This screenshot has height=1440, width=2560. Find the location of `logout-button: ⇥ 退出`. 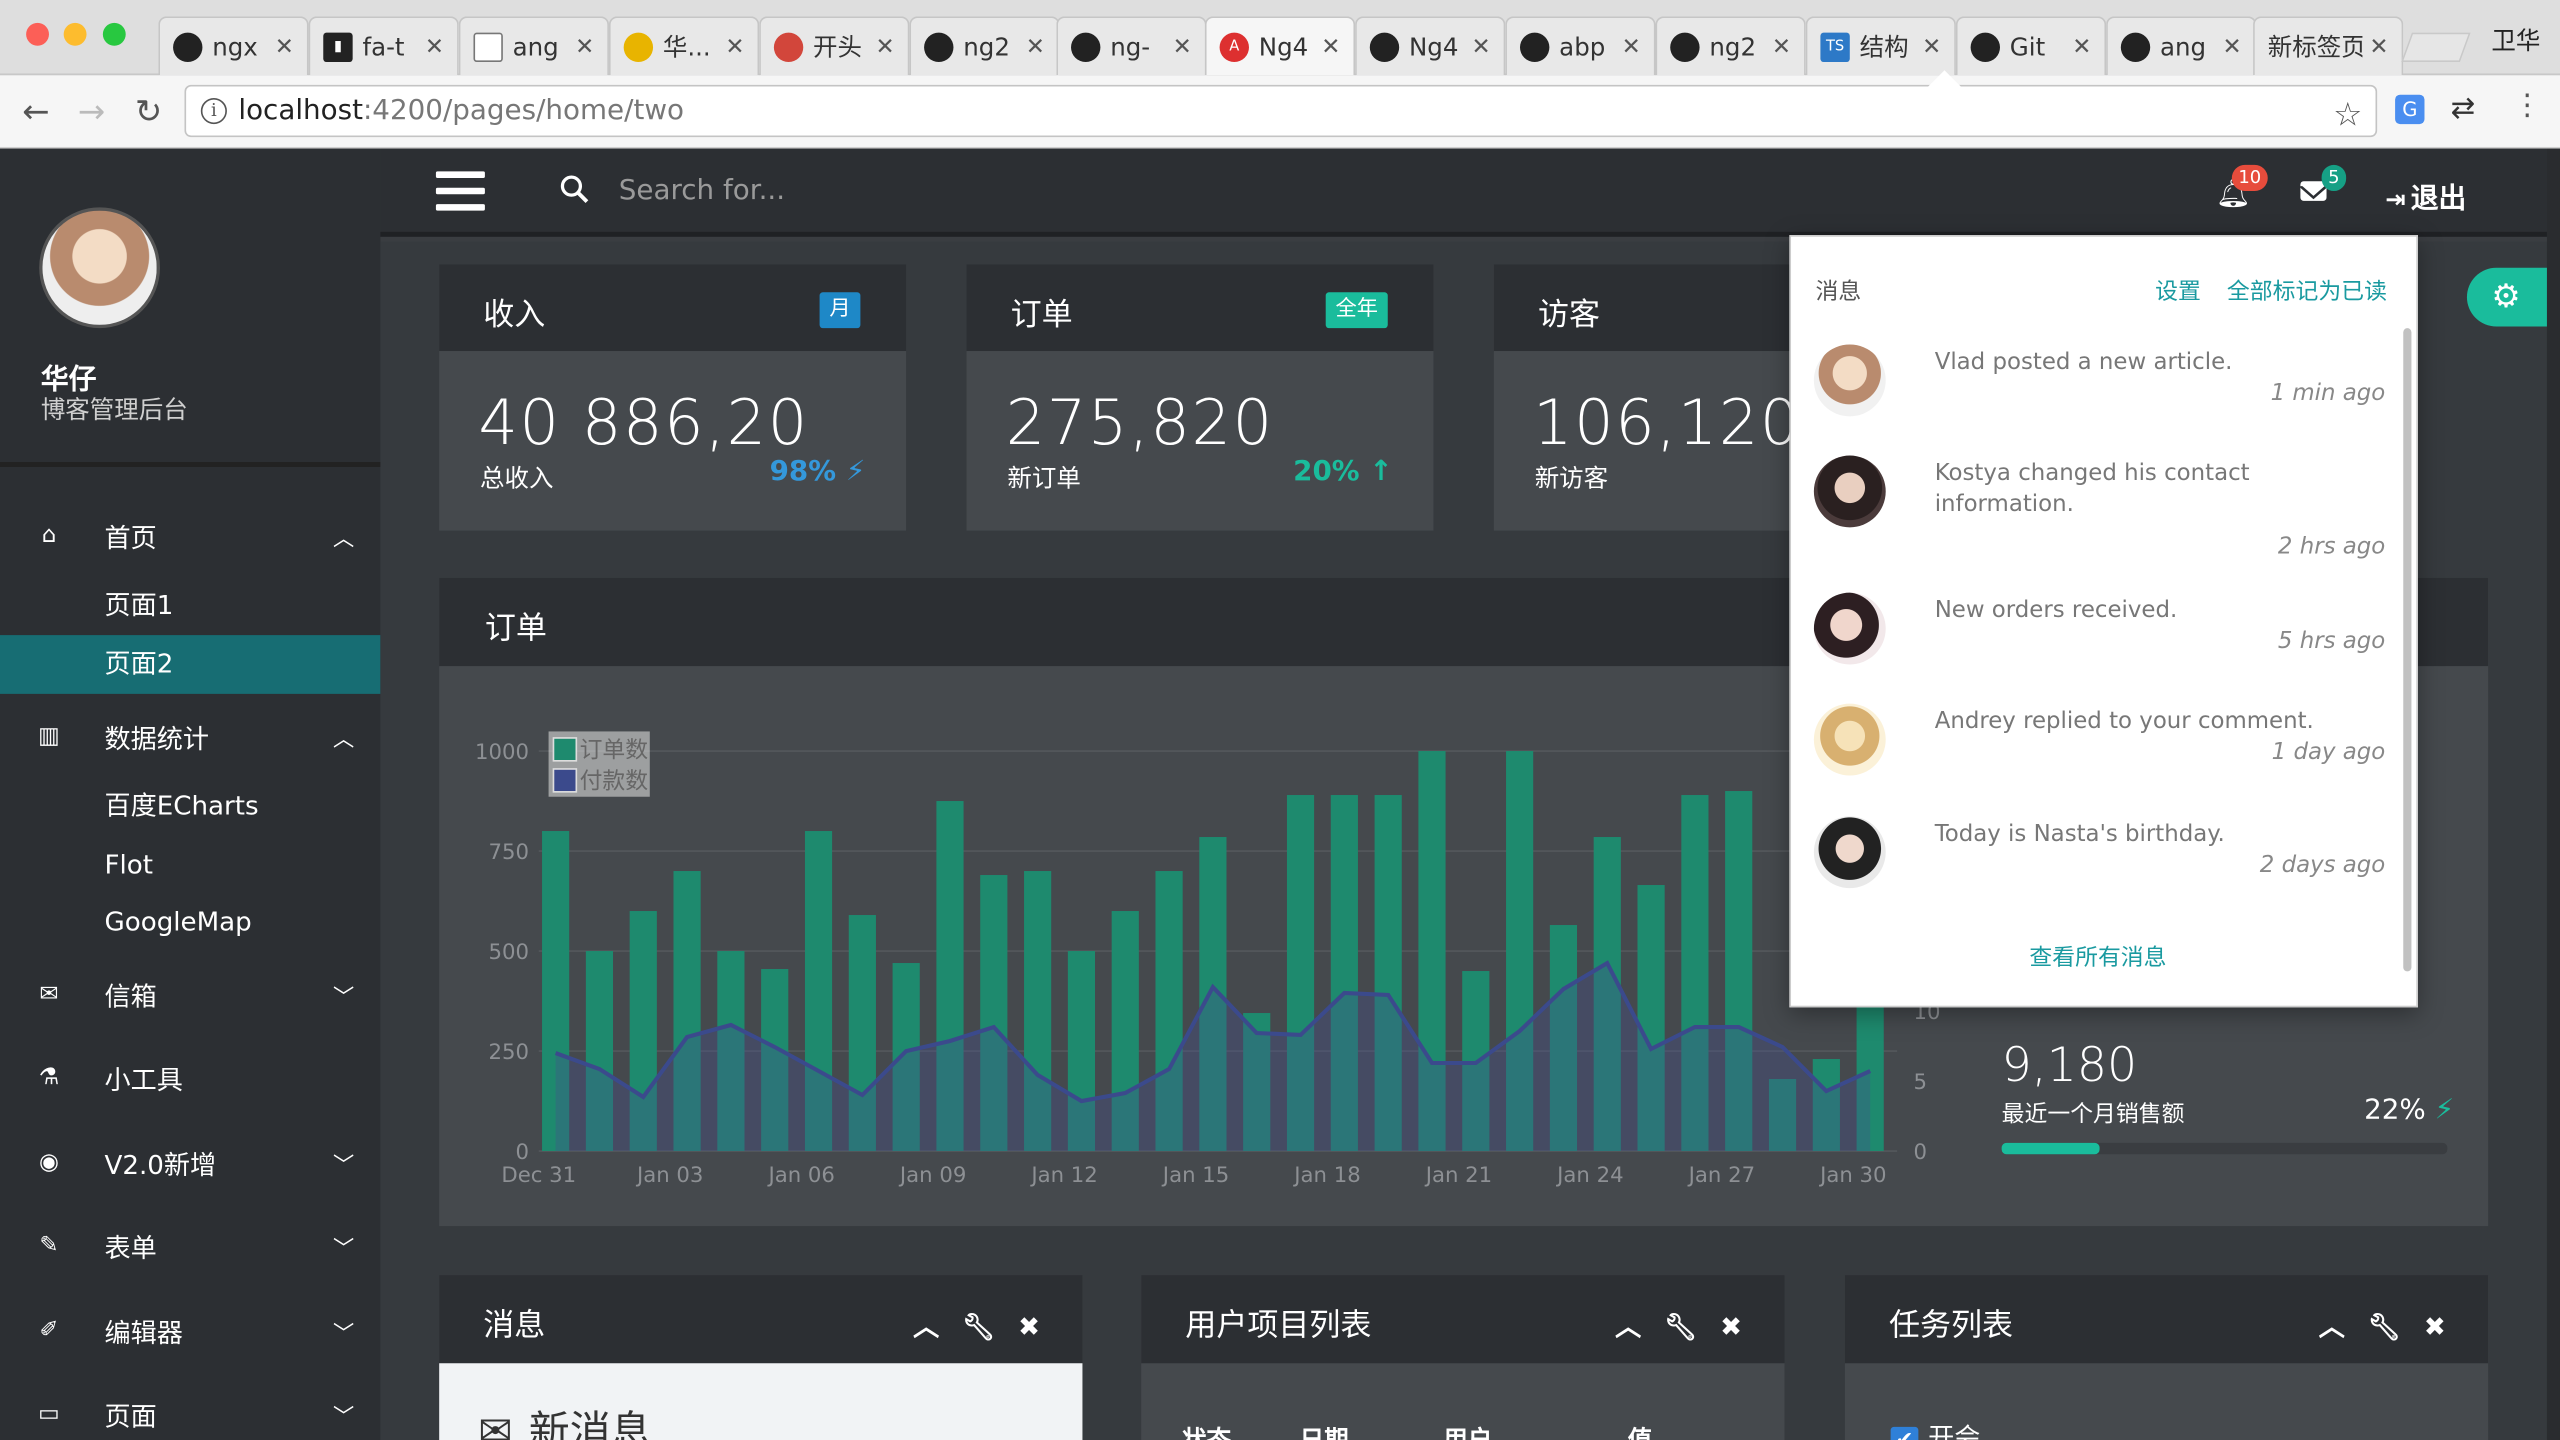

logout-button: ⇥ 退出 is located at coordinates (2425, 195).